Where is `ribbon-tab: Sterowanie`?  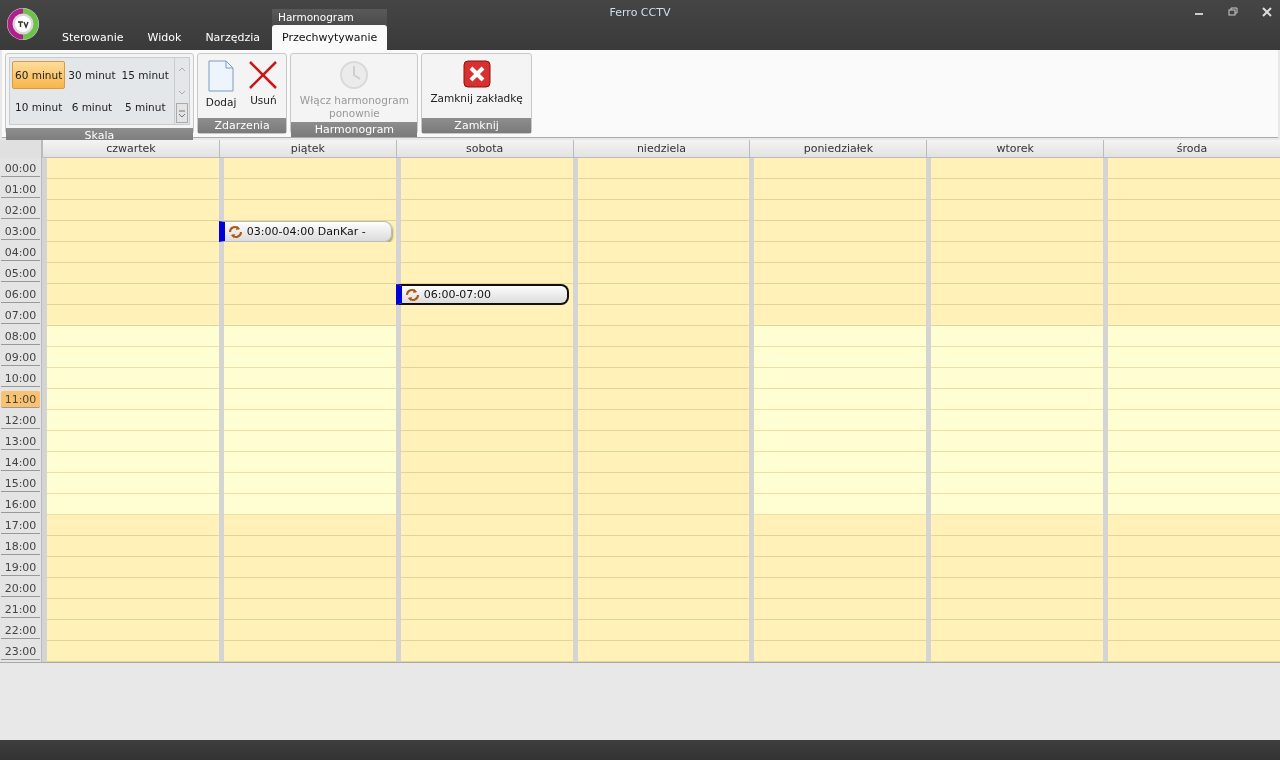
ribbon-tab: Sterowanie is located at coordinates (93, 37).